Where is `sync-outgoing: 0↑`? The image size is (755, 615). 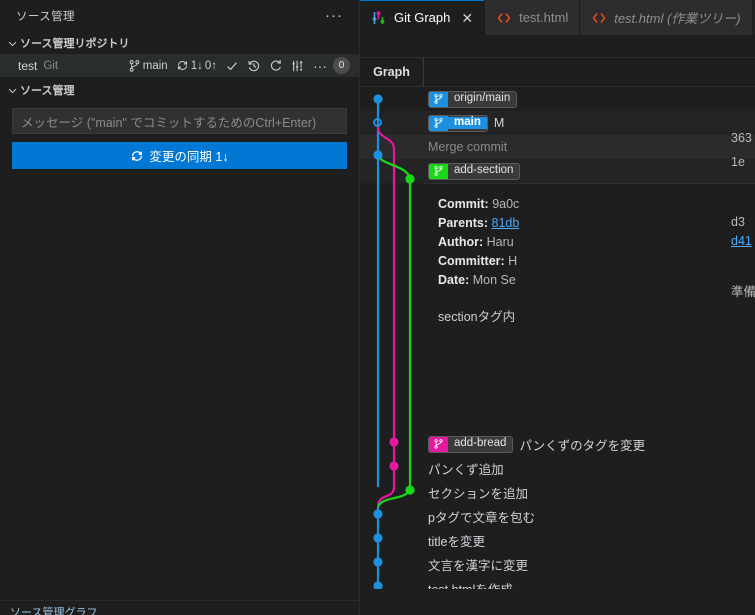
sync-outgoing: 0↑ is located at coordinates (210, 65).